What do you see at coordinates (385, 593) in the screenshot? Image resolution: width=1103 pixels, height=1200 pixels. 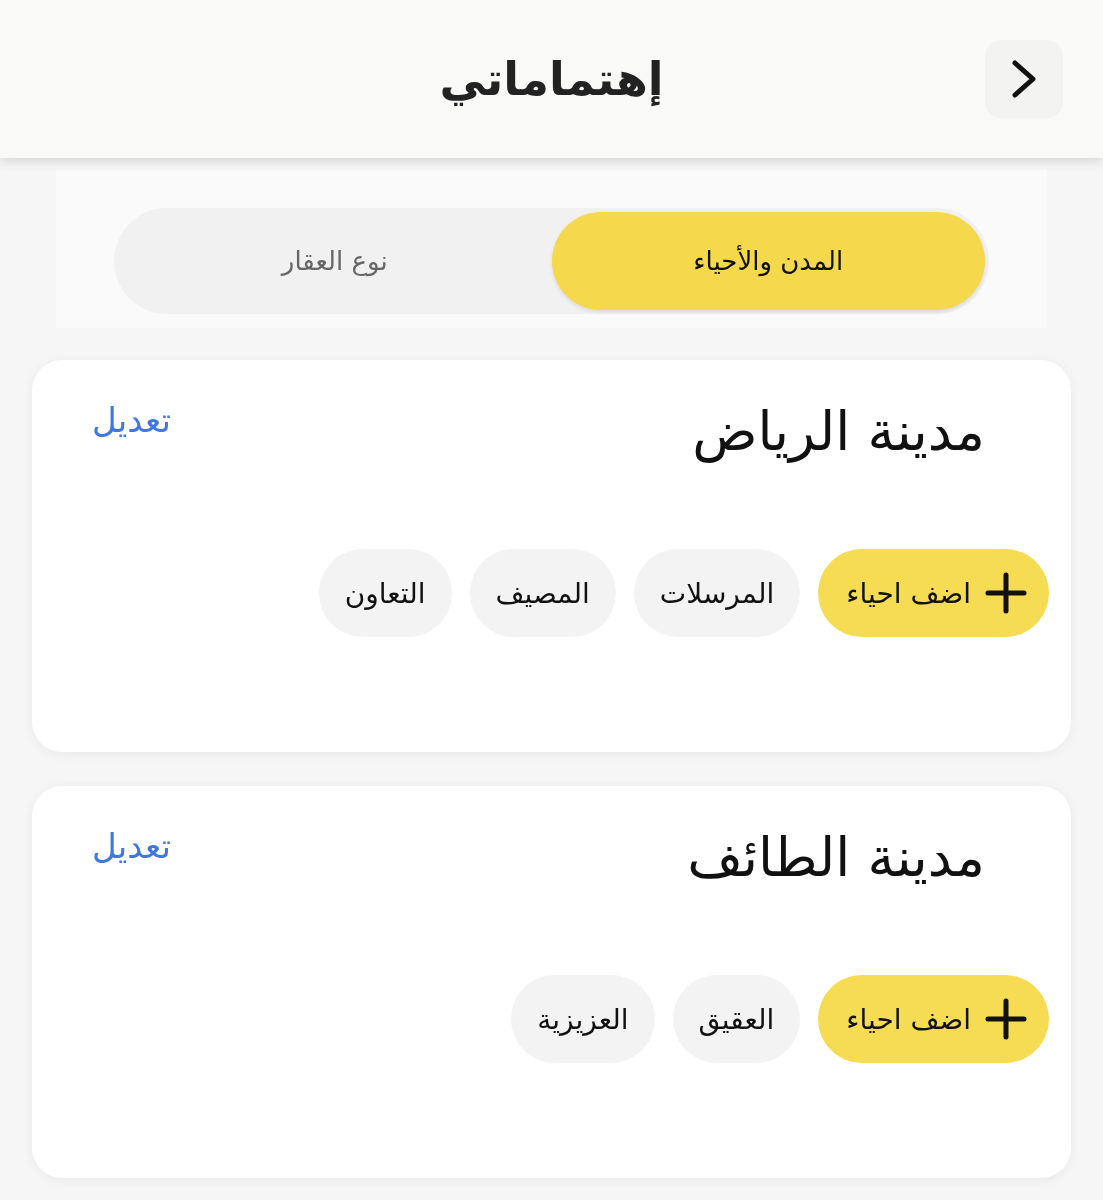 I see `district-chip: التعاون` at bounding box center [385, 593].